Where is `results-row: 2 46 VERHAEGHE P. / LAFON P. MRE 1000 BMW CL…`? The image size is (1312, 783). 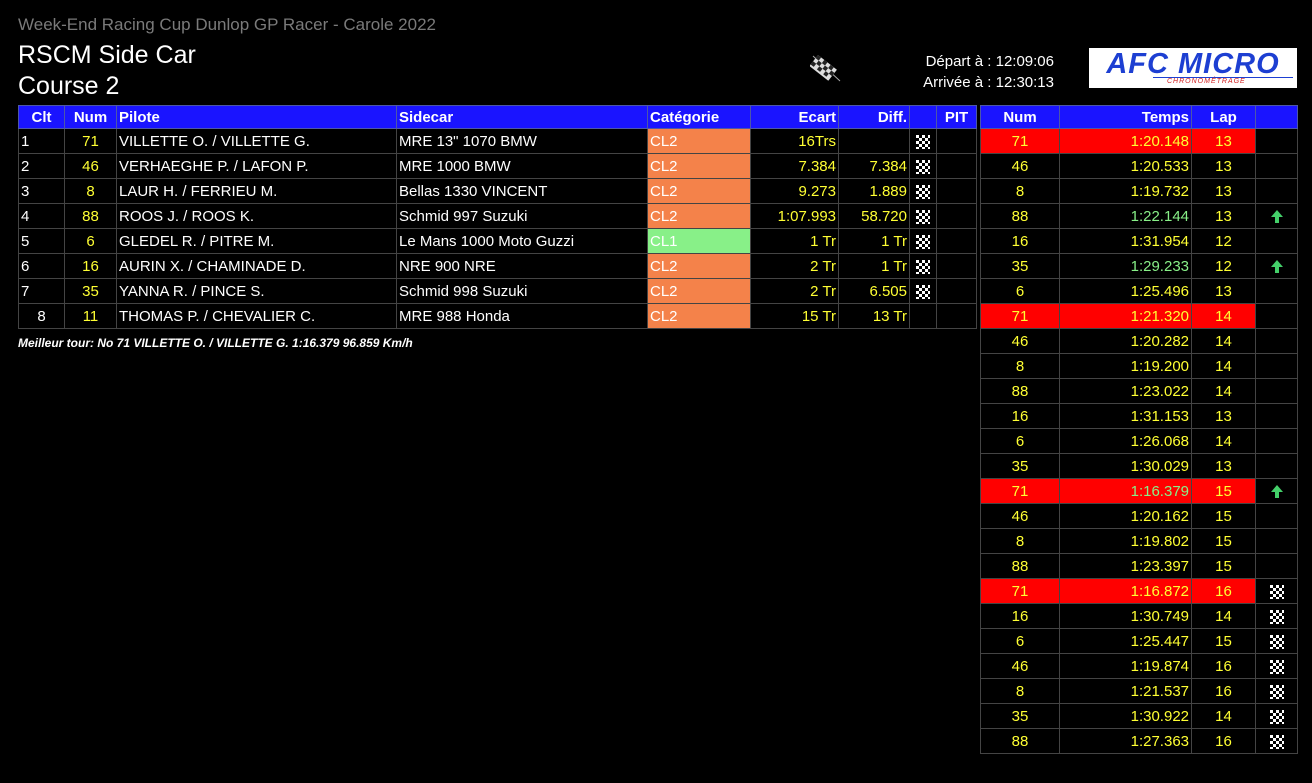 results-row: 2 46 VERHAEGHE P. / LAFON P. MRE 1000 BMW CL… is located at coordinates (497, 166).